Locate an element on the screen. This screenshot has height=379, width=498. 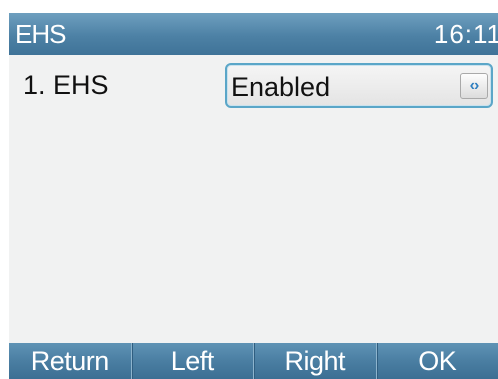
ok-softkey: OK is located at coordinates (436, 361).